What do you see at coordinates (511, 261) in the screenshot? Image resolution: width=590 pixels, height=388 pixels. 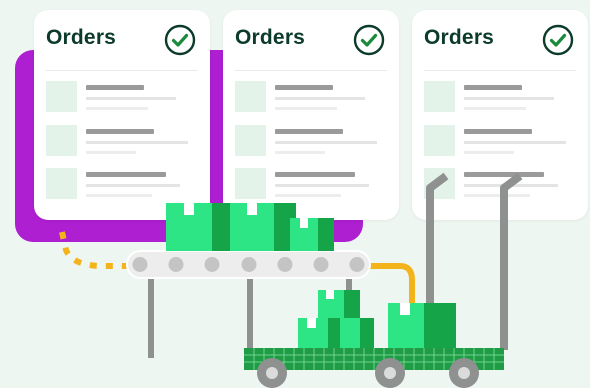 I see `cart-handle` at bounding box center [511, 261].